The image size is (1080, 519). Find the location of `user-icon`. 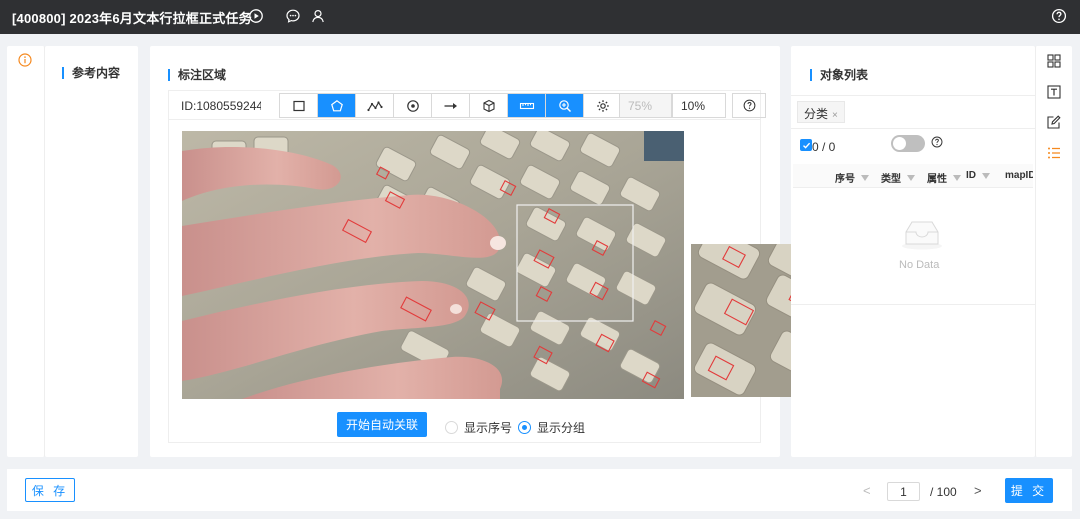

user-icon is located at coordinates (318, 16).